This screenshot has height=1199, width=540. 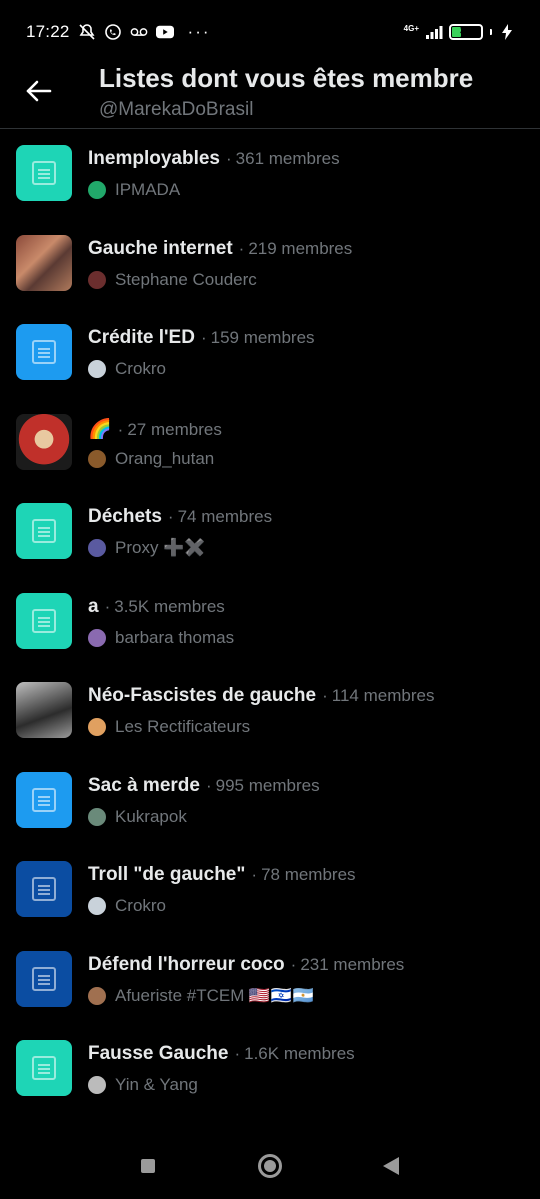 I want to click on list-owner: IPMADA, so click(x=134, y=190).